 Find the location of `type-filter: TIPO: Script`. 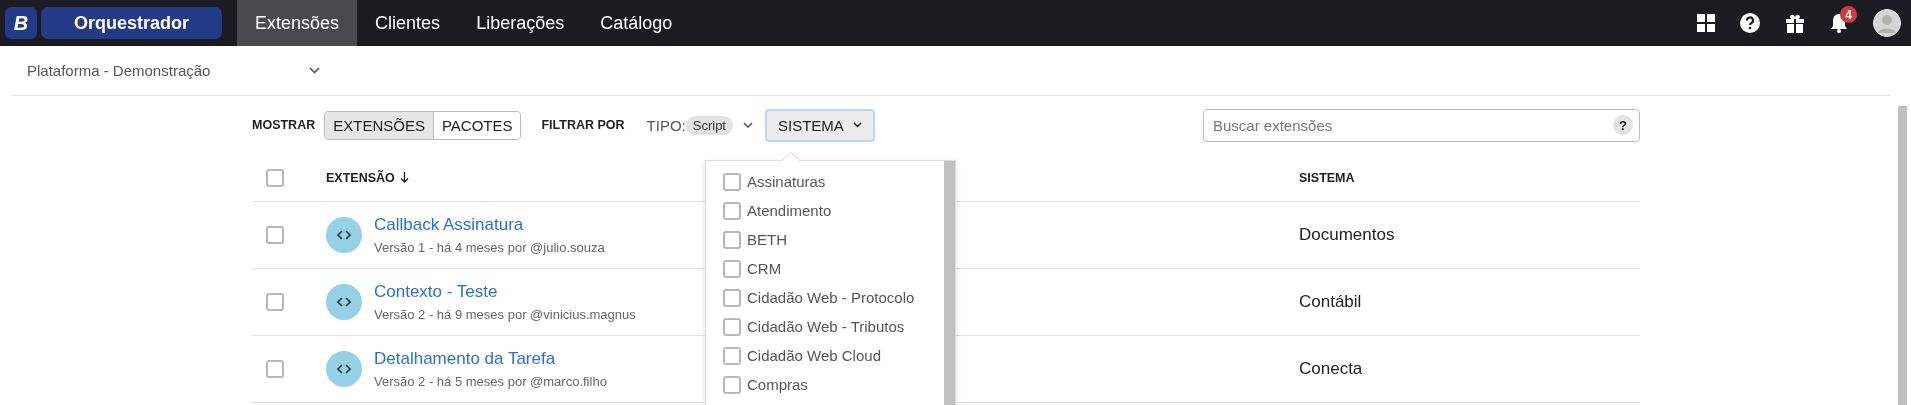

type-filter: TIPO: Script is located at coordinates (699, 125).